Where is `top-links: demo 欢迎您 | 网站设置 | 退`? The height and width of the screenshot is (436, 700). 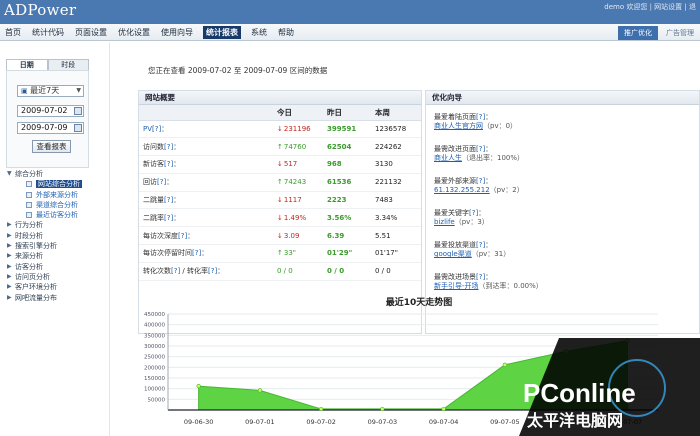
top-links: demo 欢迎您 | 网站设置 | 退 is located at coordinates (650, 7).